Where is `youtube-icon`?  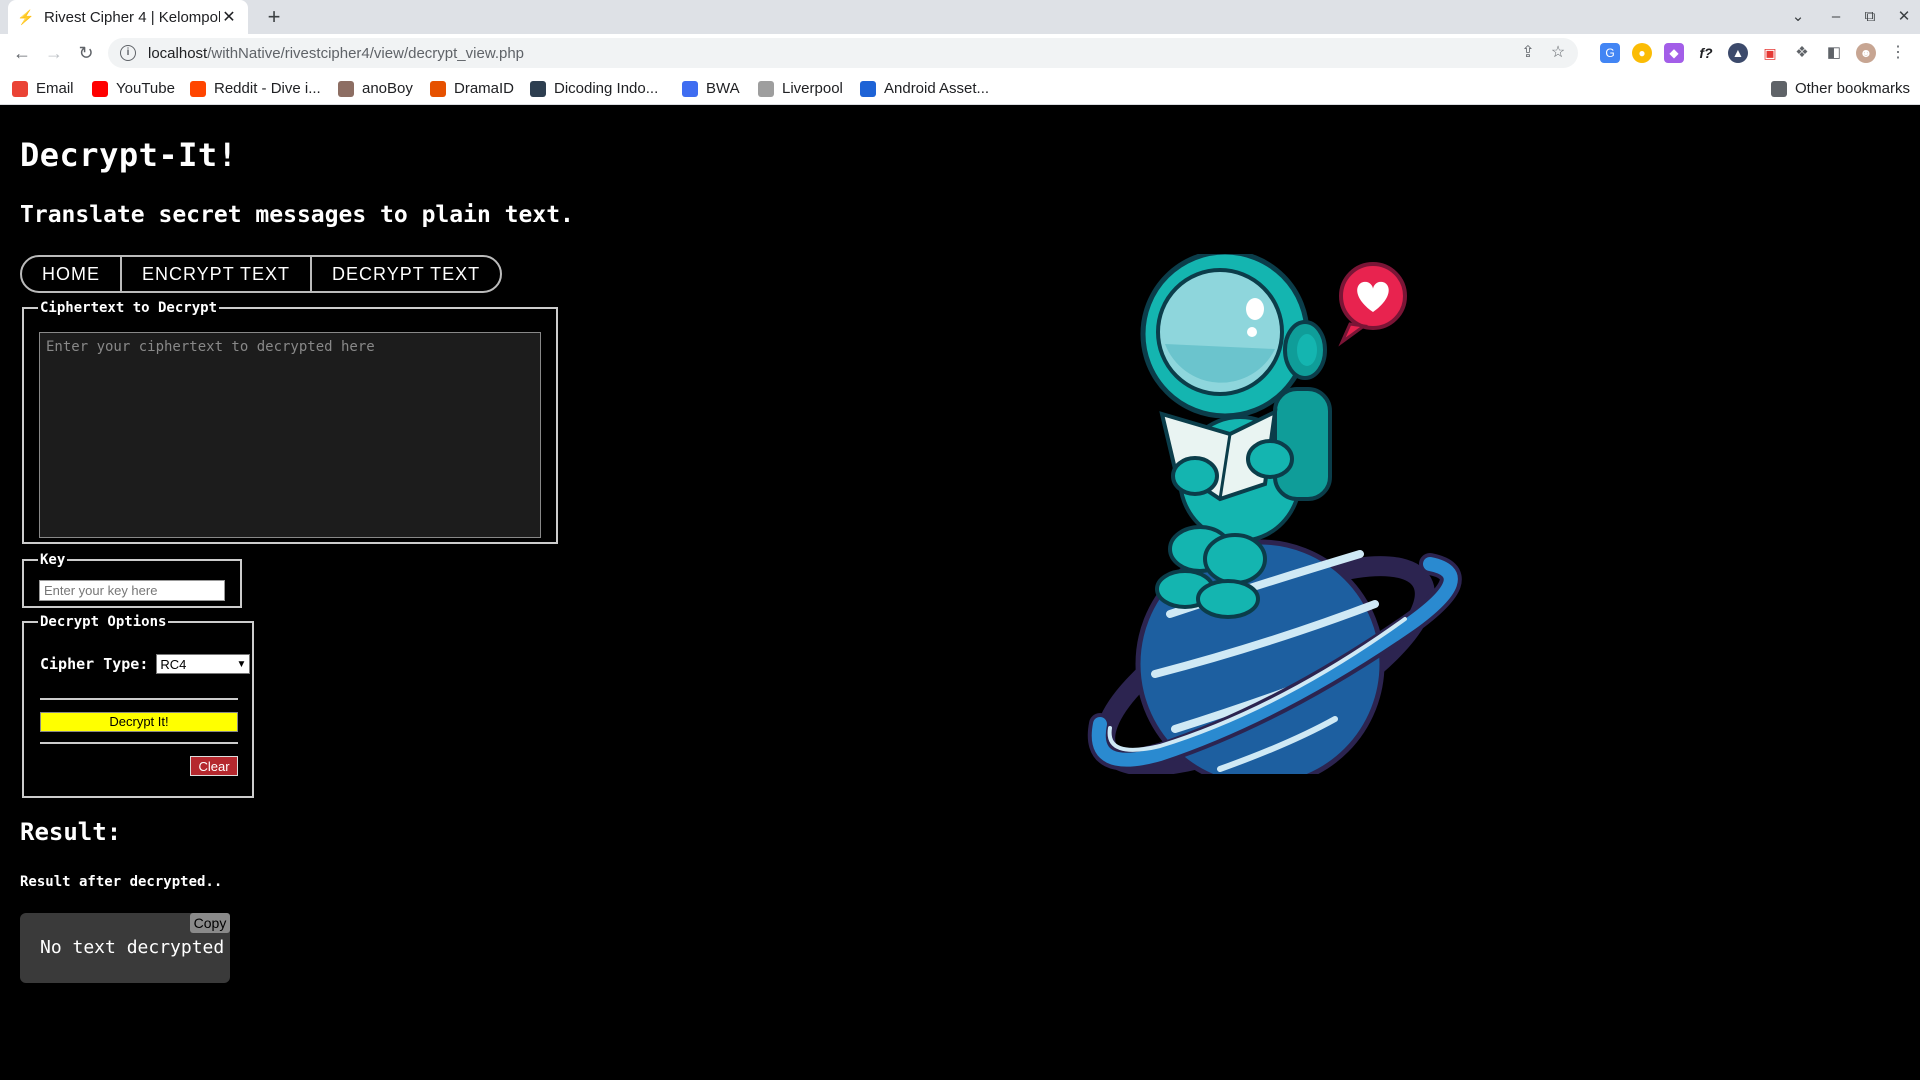
youtube-icon is located at coordinates (100, 88).